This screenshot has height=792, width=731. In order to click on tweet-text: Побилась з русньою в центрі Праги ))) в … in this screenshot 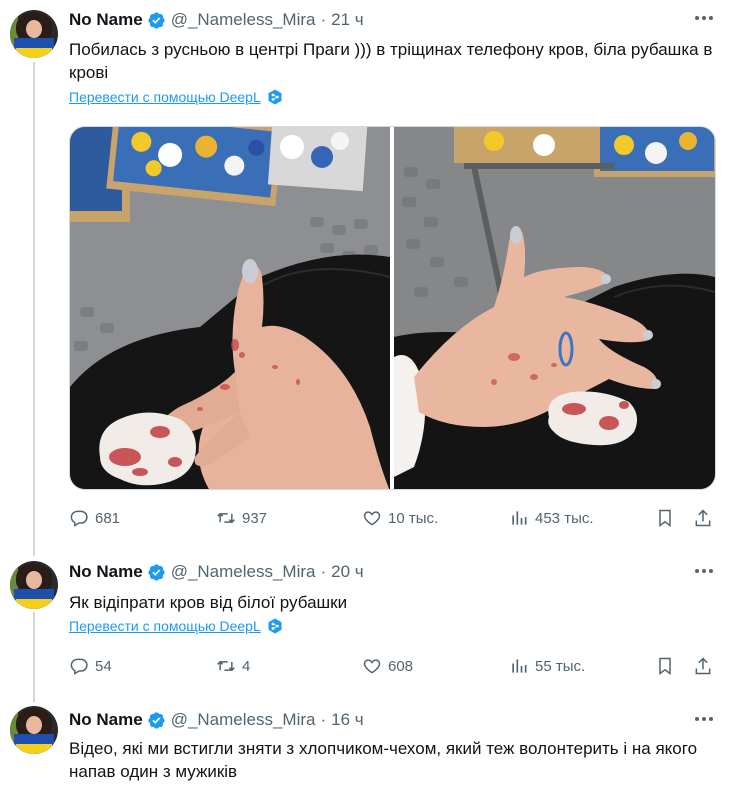, I will do `click(391, 61)`.